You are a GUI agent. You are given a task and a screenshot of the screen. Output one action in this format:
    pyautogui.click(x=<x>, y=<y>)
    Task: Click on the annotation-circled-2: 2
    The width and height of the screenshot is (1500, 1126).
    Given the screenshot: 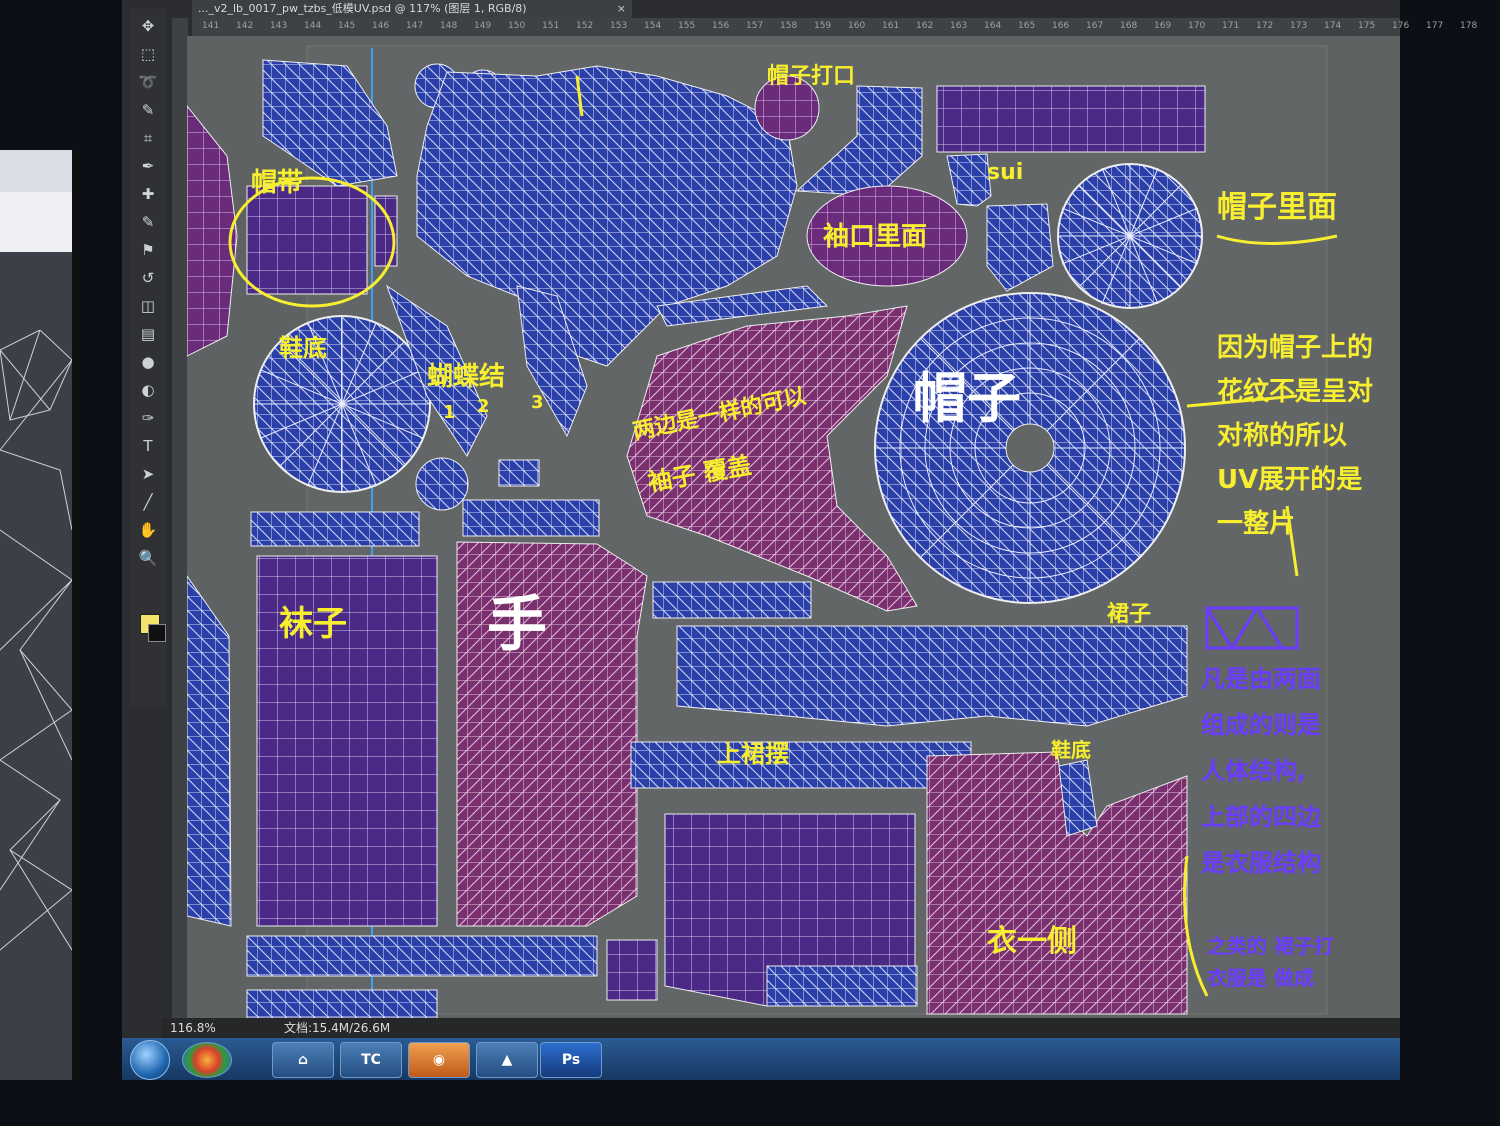 What is the action you would take?
    pyautogui.click(x=483, y=406)
    